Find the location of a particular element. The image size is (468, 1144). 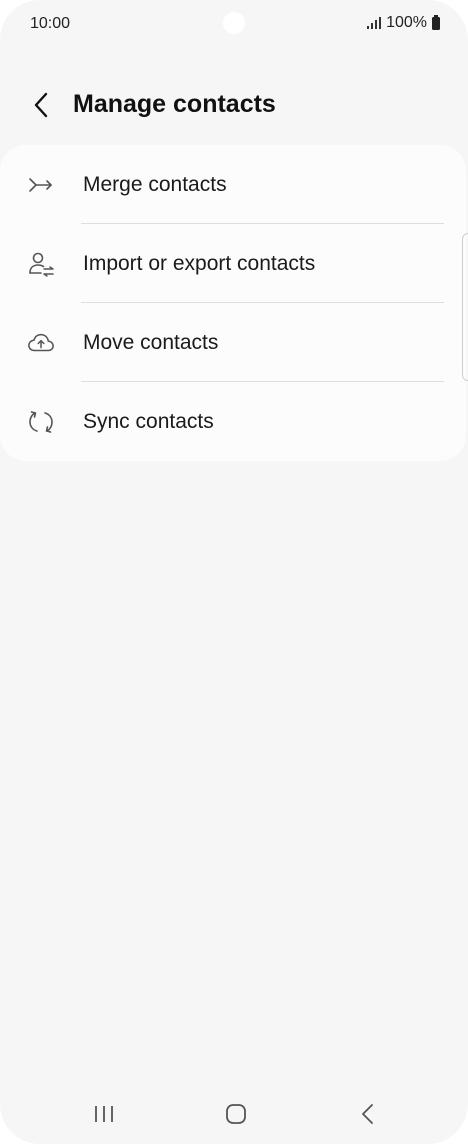

chevron-left-icon is located at coordinates (41, 105).